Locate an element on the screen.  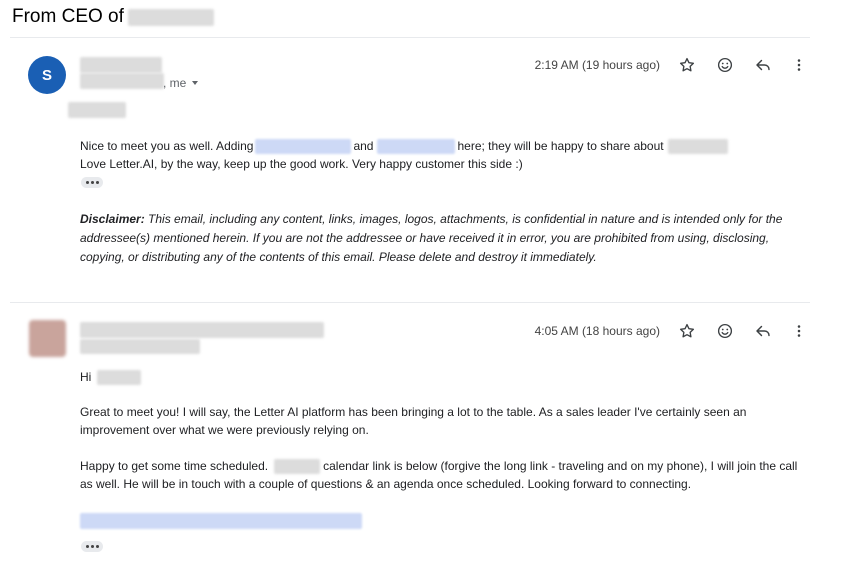
message-time: 2:19 AM (19 hours ago) is located at coordinates (597, 65).